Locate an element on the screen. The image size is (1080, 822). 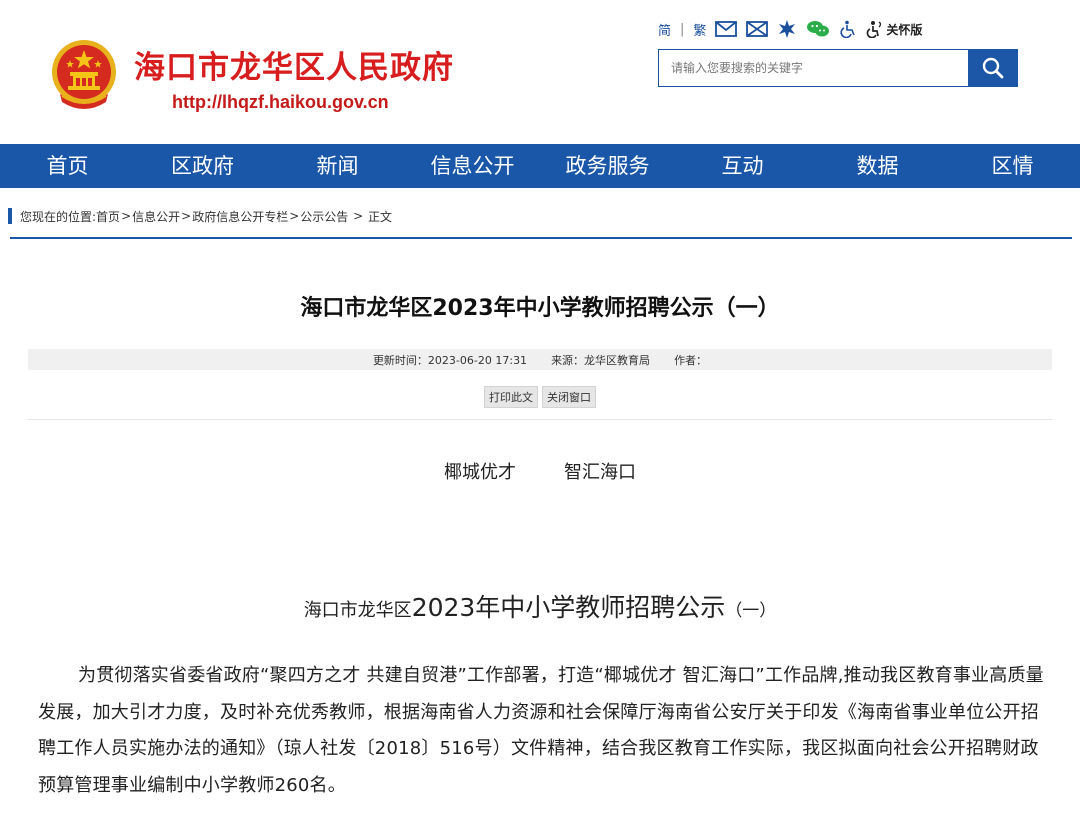
slogan-left: 椰城优才 is located at coordinates (480, 472).